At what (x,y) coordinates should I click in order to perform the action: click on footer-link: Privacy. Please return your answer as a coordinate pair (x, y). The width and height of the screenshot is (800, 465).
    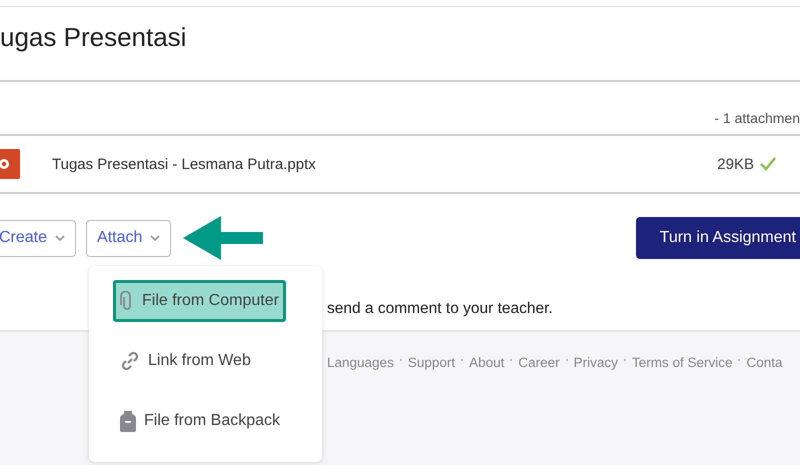
    Looking at the image, I should click on (596, 362).